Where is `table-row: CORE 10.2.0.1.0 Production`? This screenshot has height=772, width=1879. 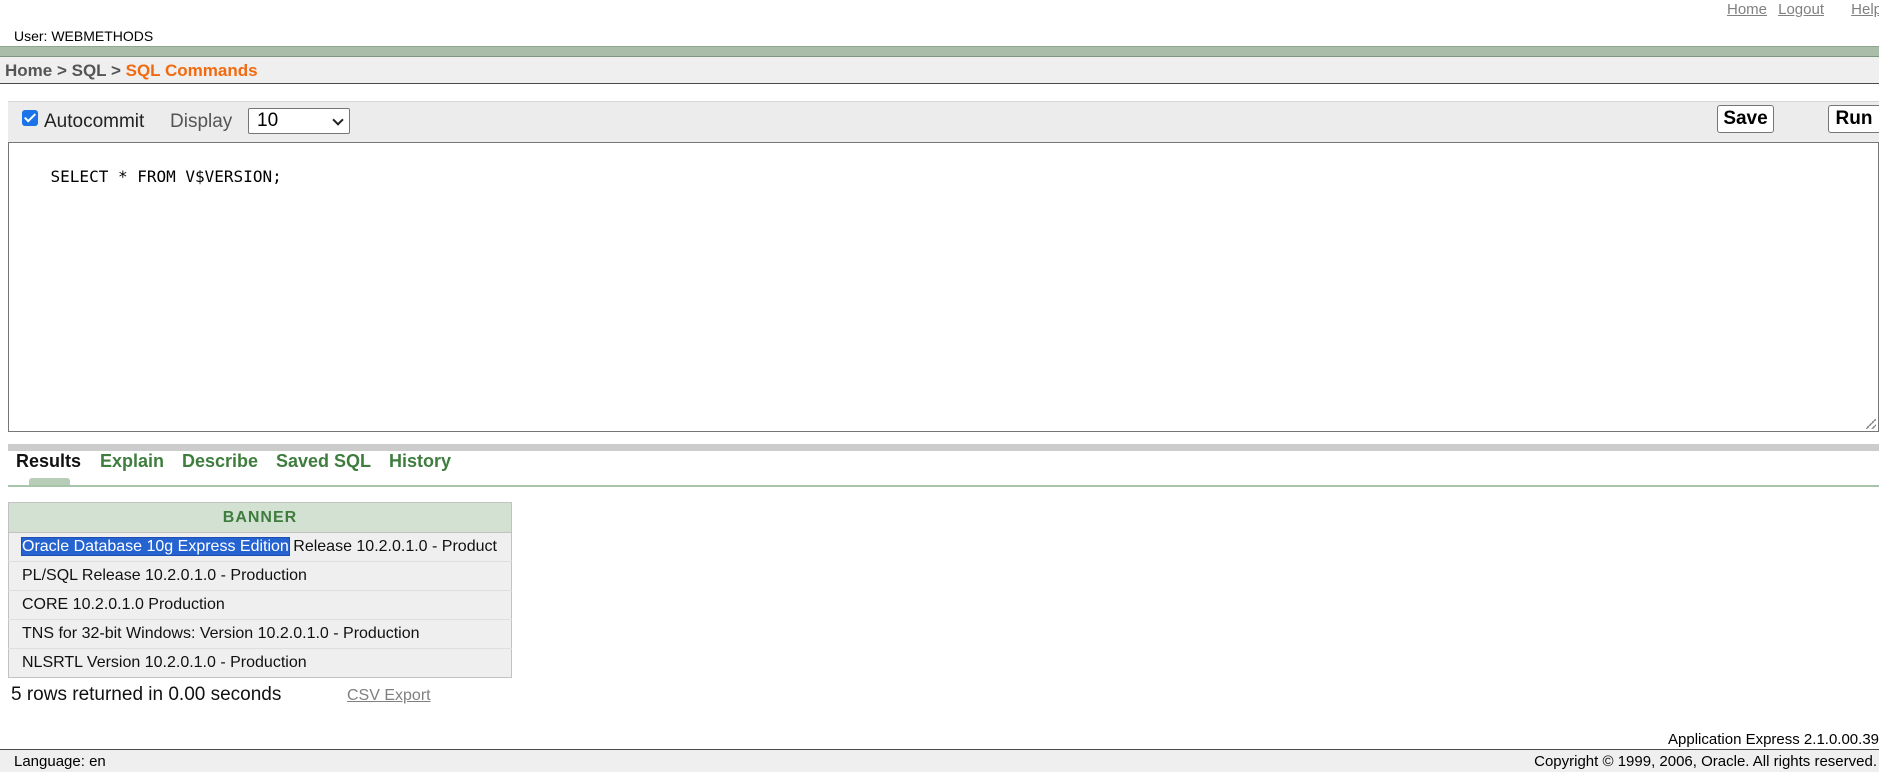
table-row: CORE 10.2.0.1.0 Production is located at coordinates (260, 605).